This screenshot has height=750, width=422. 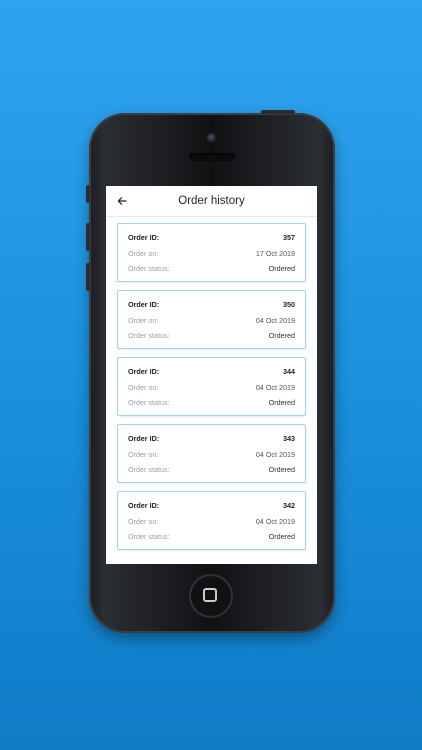 I want to click on arrow-left-icon, so click(x=122, y=201).